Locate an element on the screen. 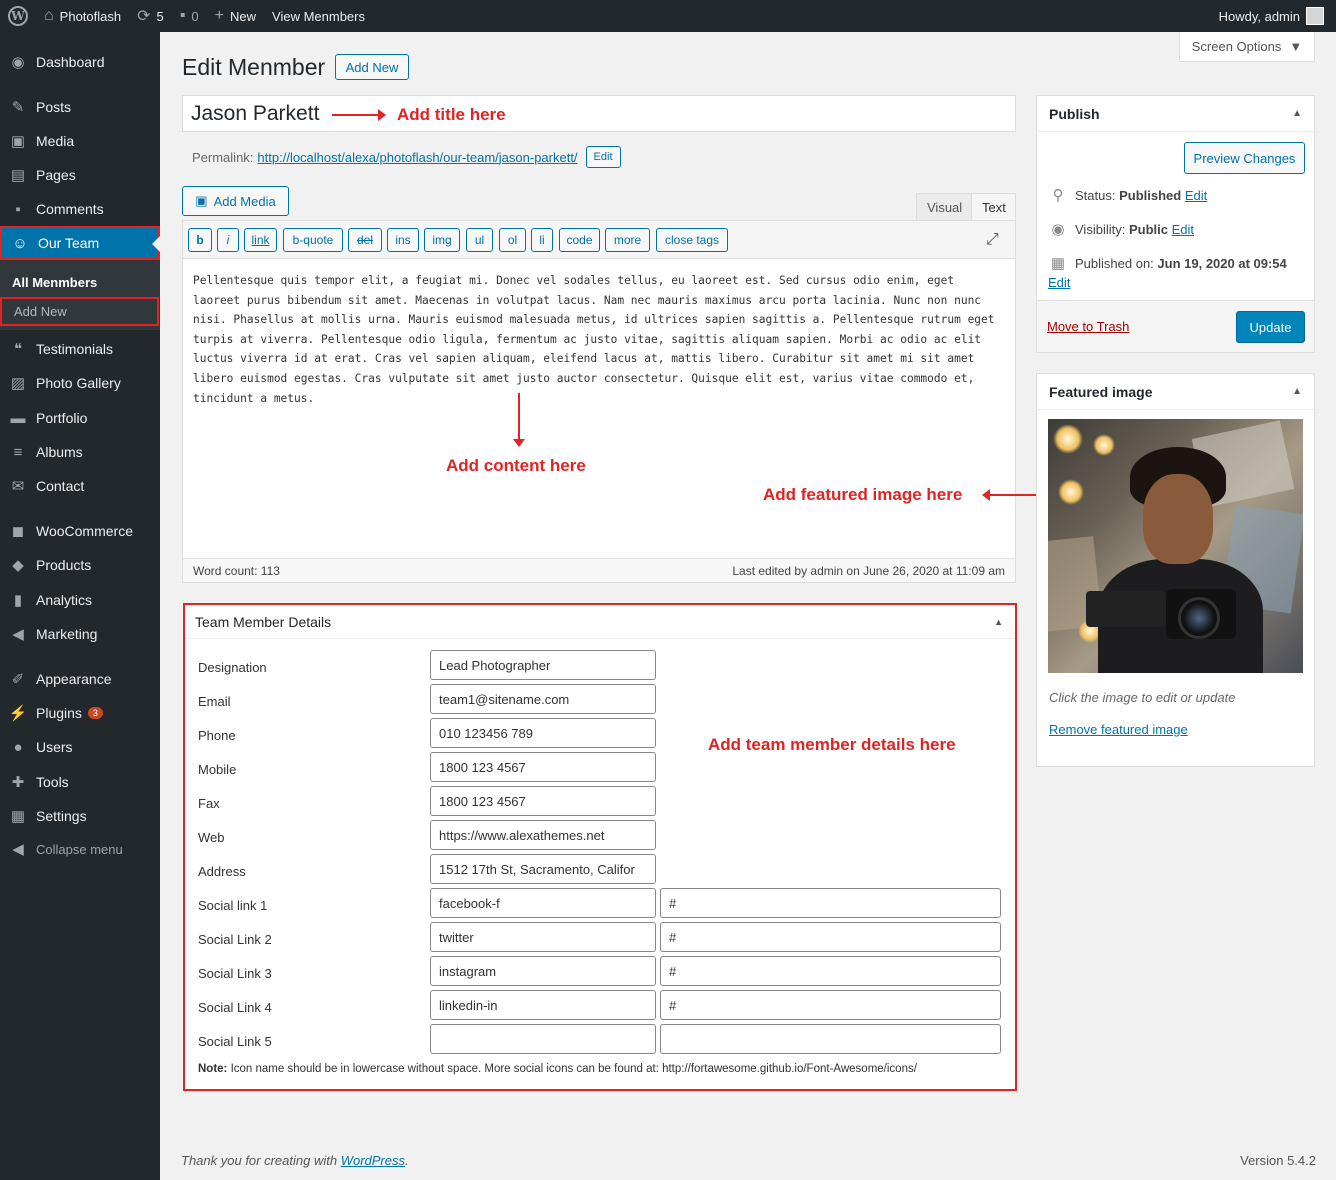  sidebar-item-dashboard: ◉ Dashboard is located at coordinates (80, 62).